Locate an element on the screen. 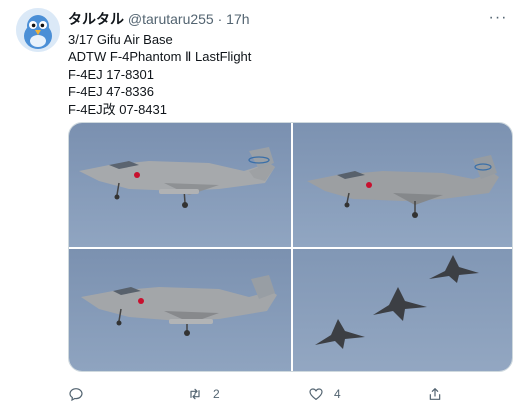  like-count: 4 is located at coordinates (337, 394).